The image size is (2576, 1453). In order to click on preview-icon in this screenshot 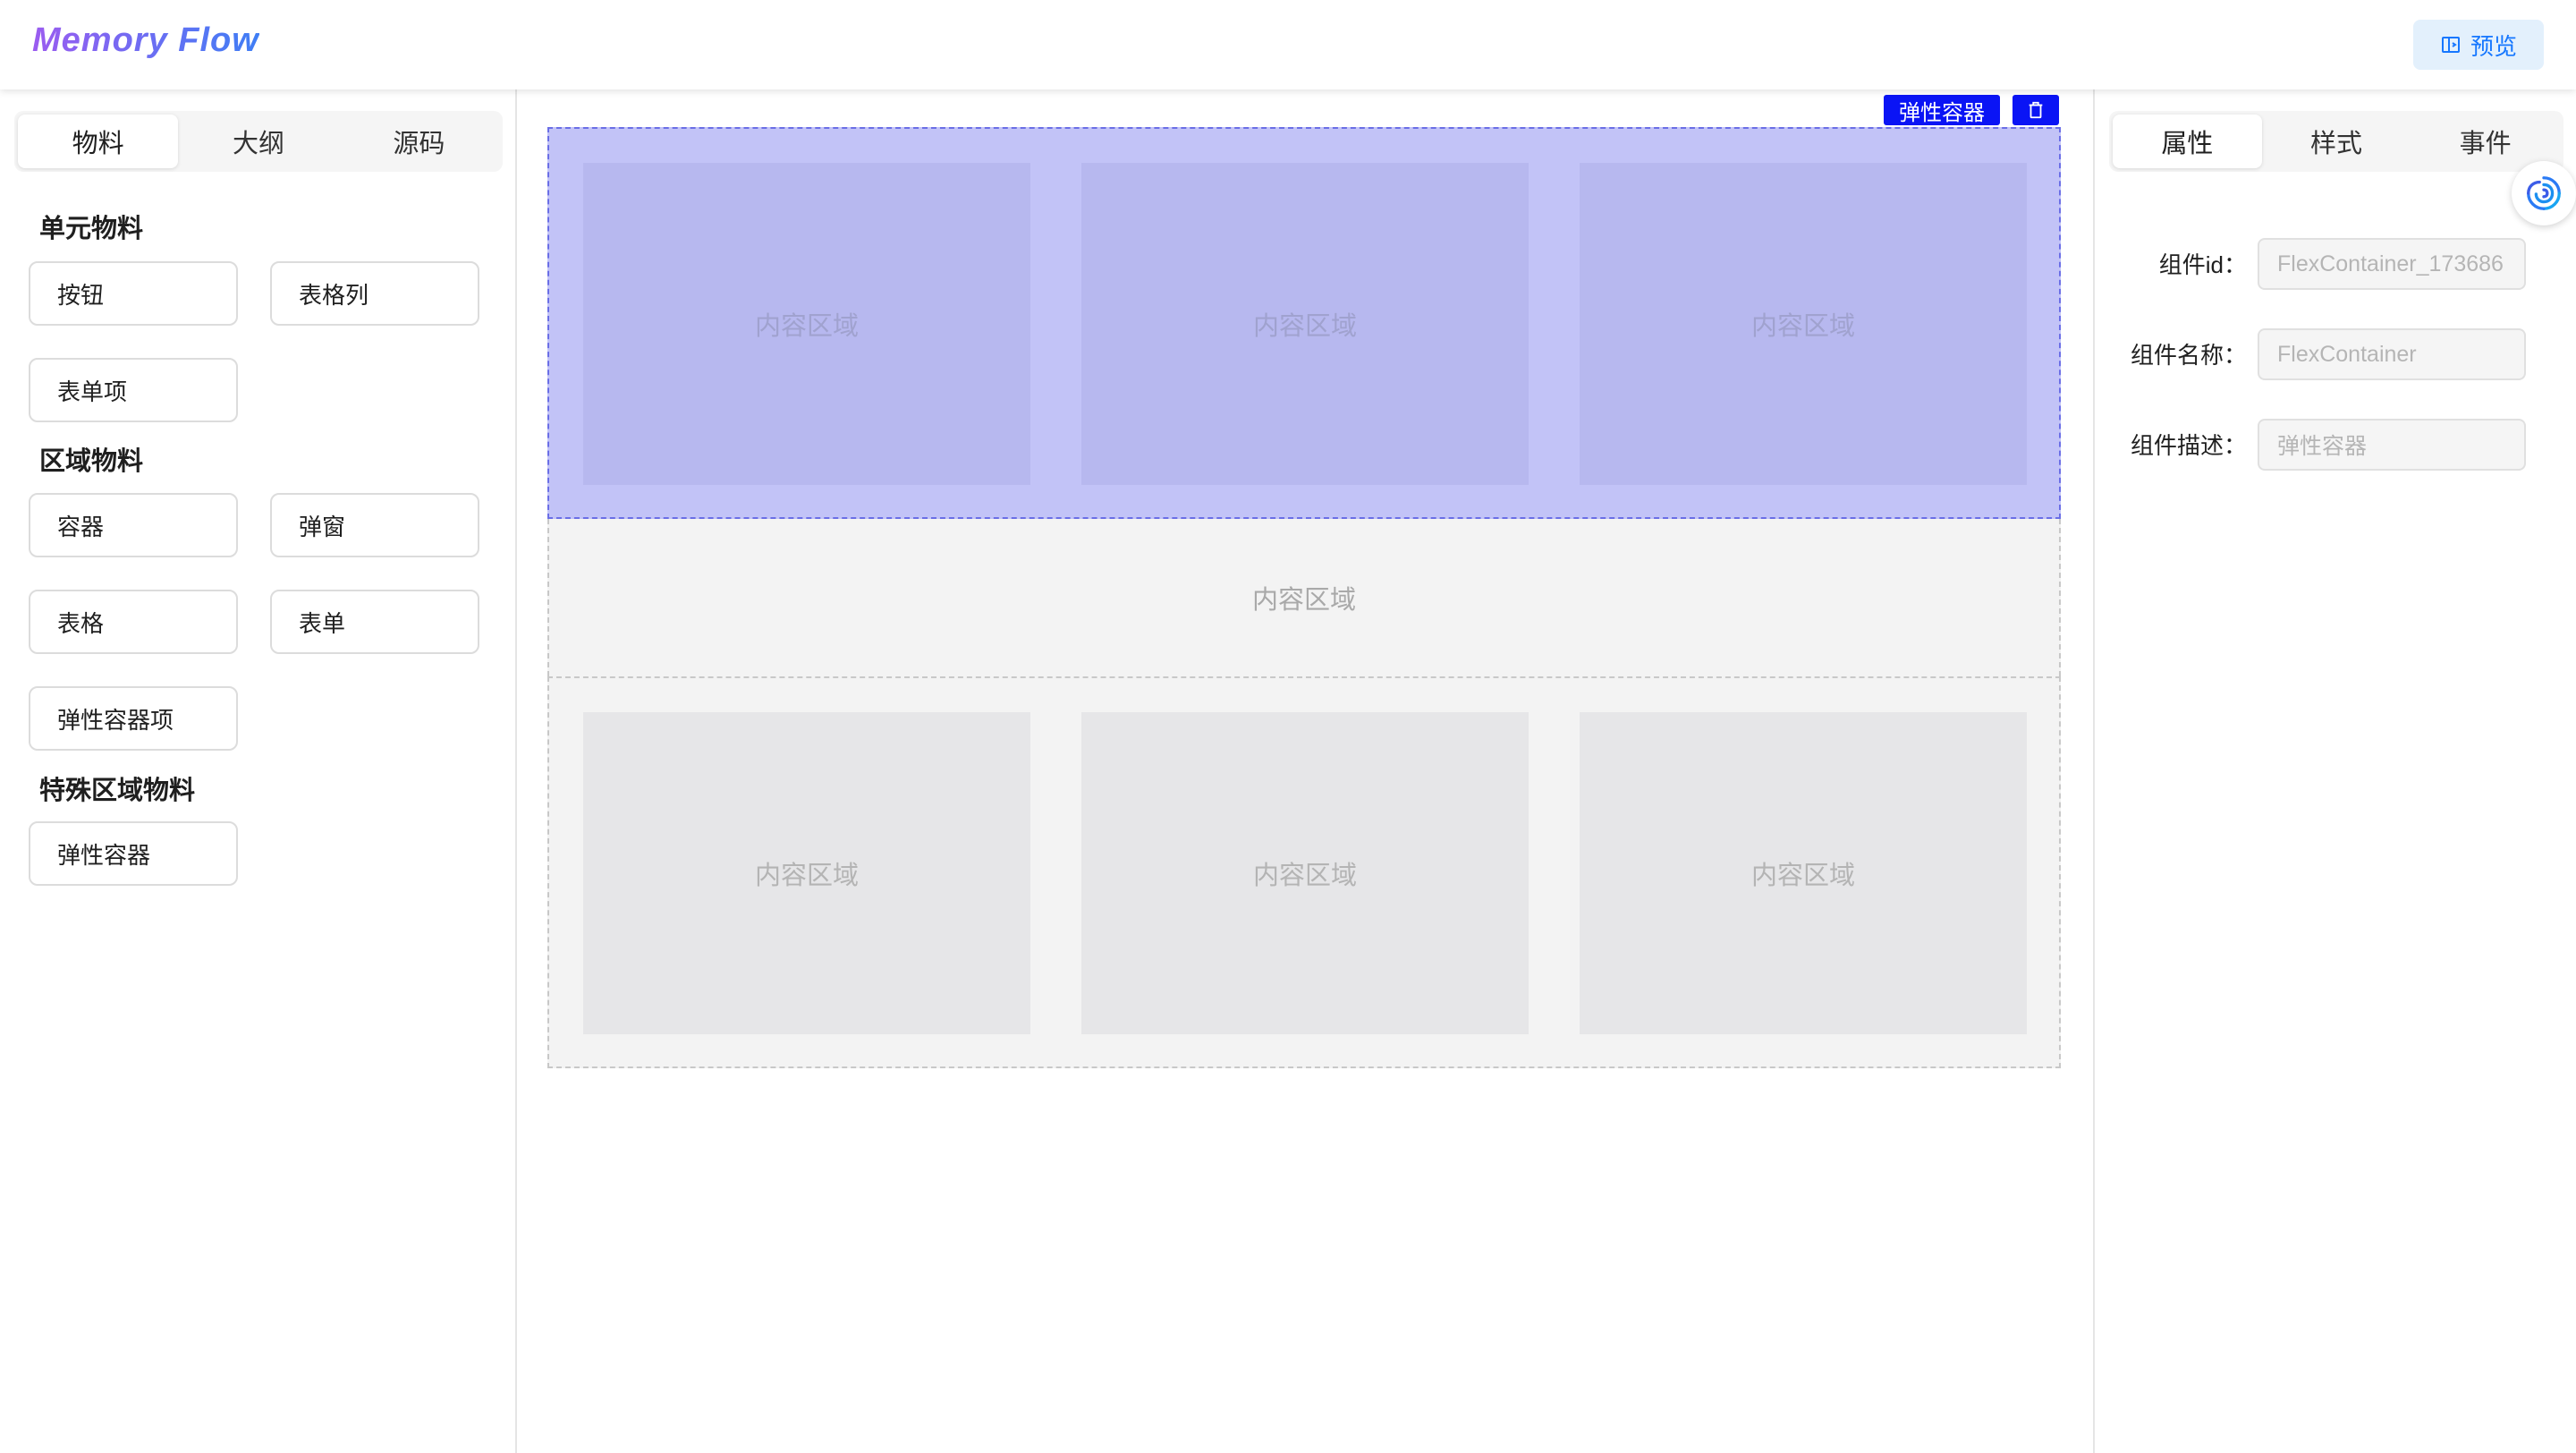, I will do `click(2450, 45)`.